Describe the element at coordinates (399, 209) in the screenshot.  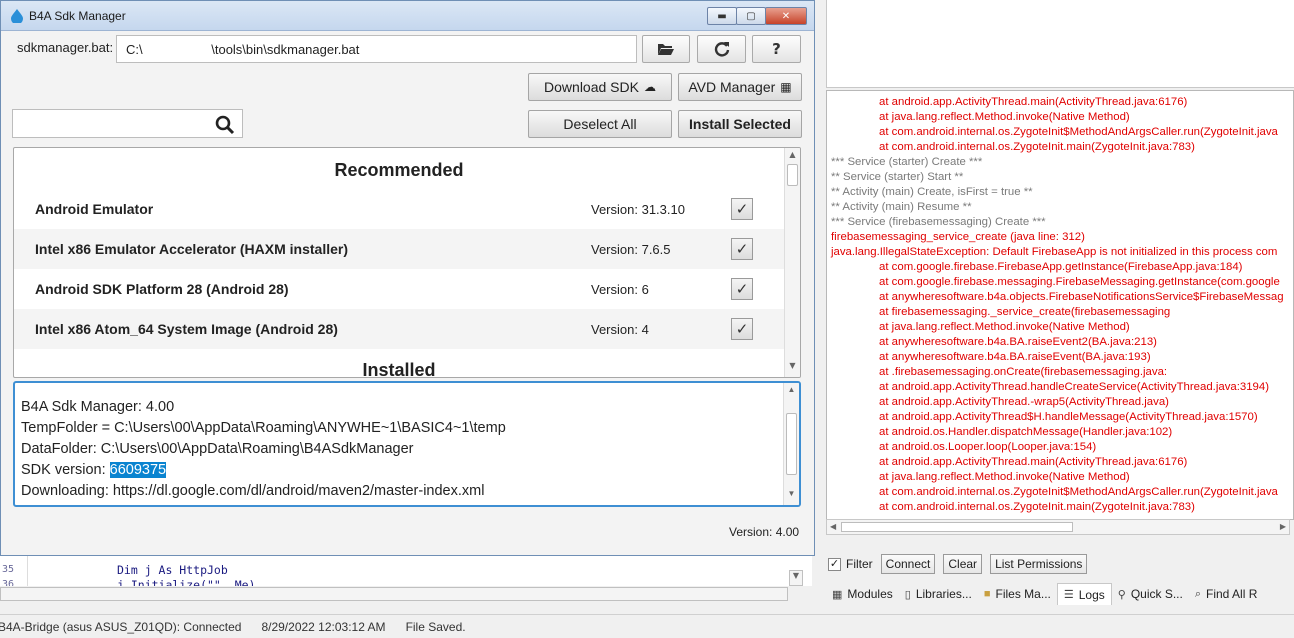
I see `package-row: Android Emulator Version: 31.3.10 ✓` at that location.